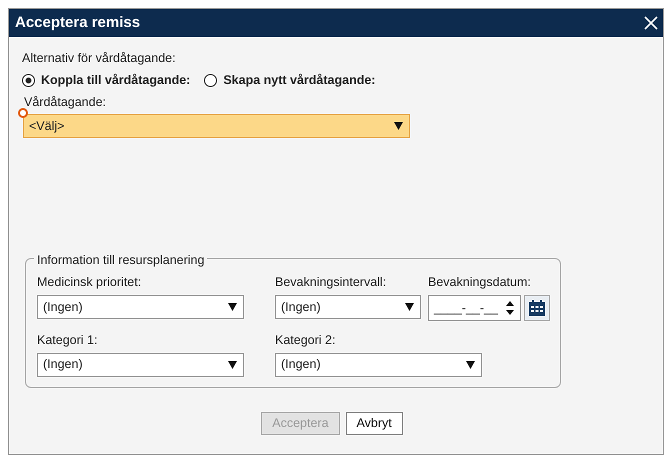 This screenshot has height=458, width=664. I want to click on field-label: Bevakningsdatum:, so click(480, 283).